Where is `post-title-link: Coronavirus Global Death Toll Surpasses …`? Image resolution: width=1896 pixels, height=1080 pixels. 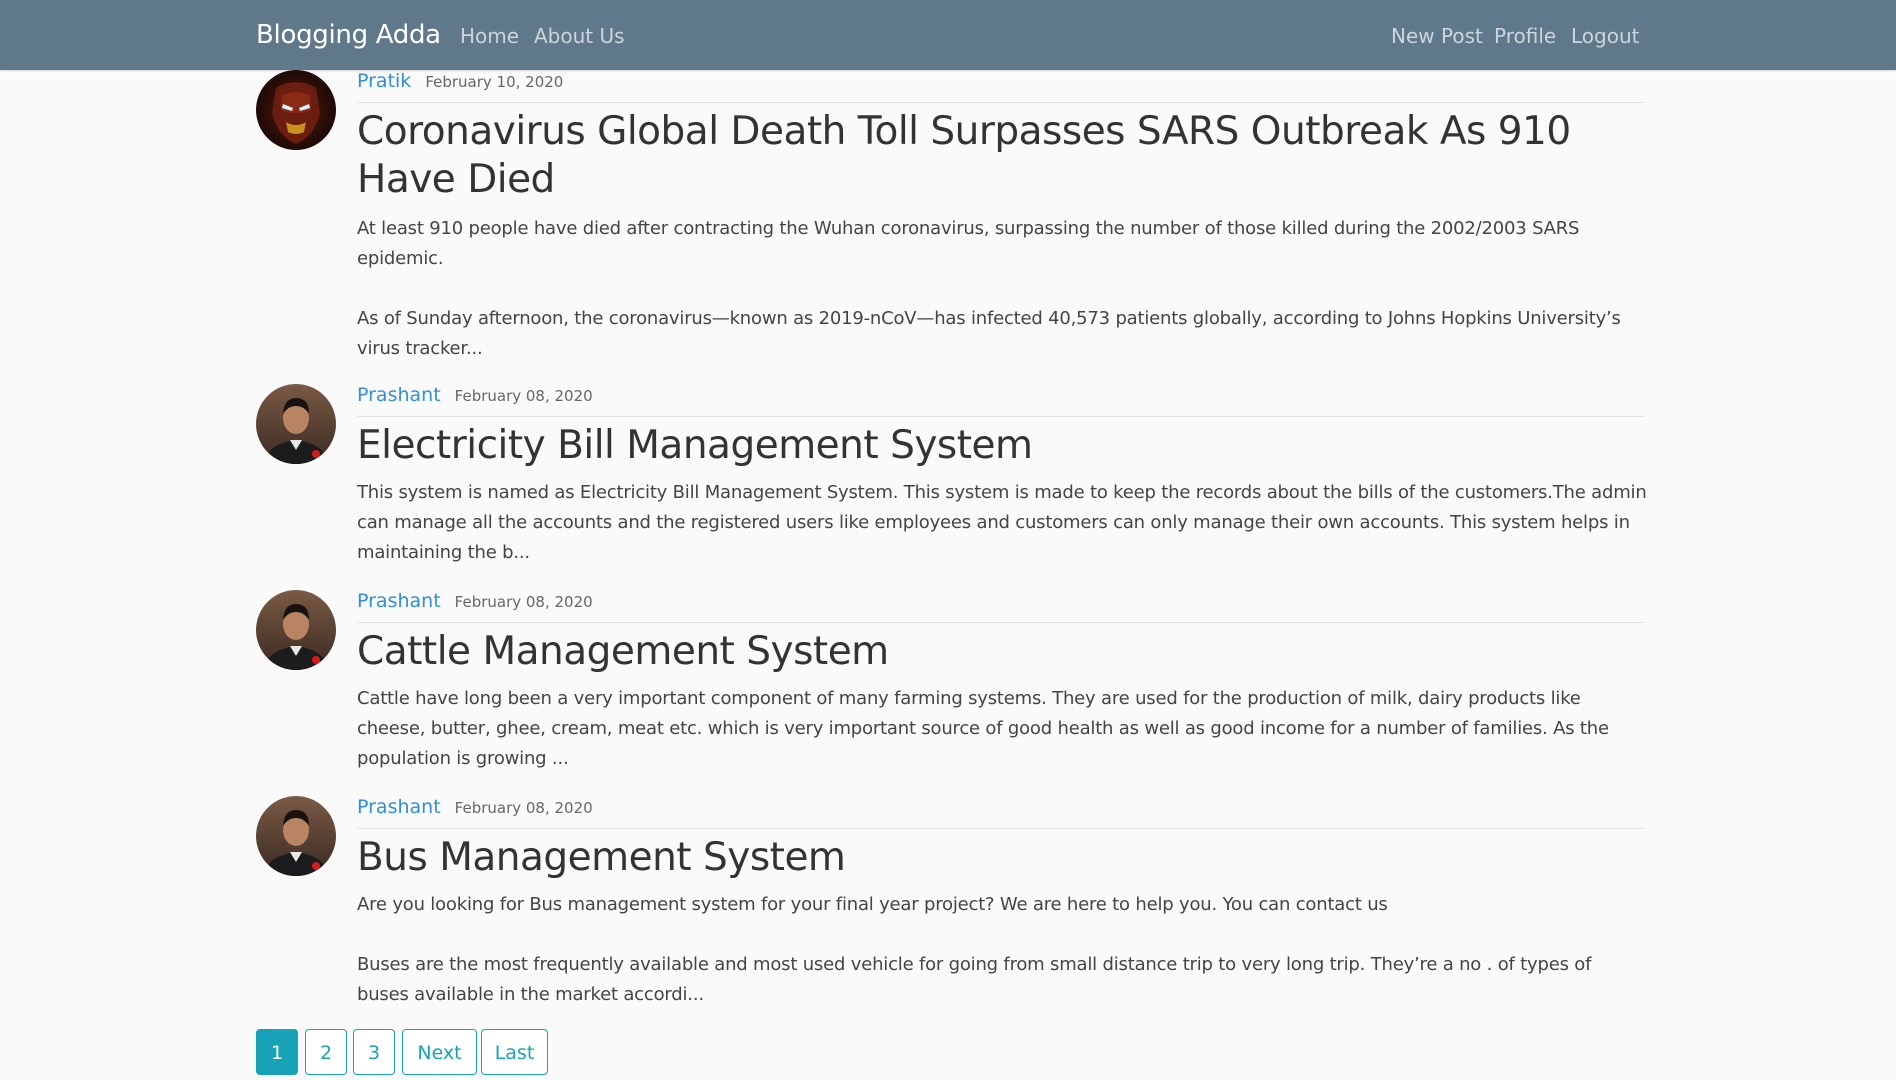 post-title-link: Coronavirus Global Death Toll Surpasses … is located at coordinates (1000, 156).